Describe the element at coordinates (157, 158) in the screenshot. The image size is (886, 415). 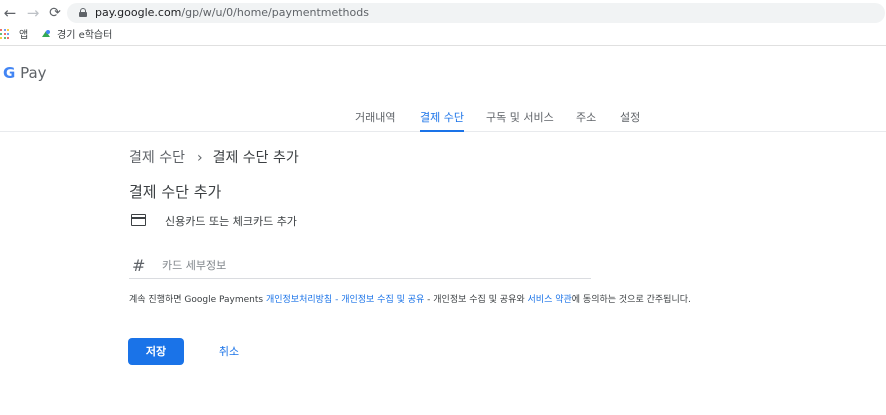
I see `breadcrumb-parent-link: 결제 수단` at that location.